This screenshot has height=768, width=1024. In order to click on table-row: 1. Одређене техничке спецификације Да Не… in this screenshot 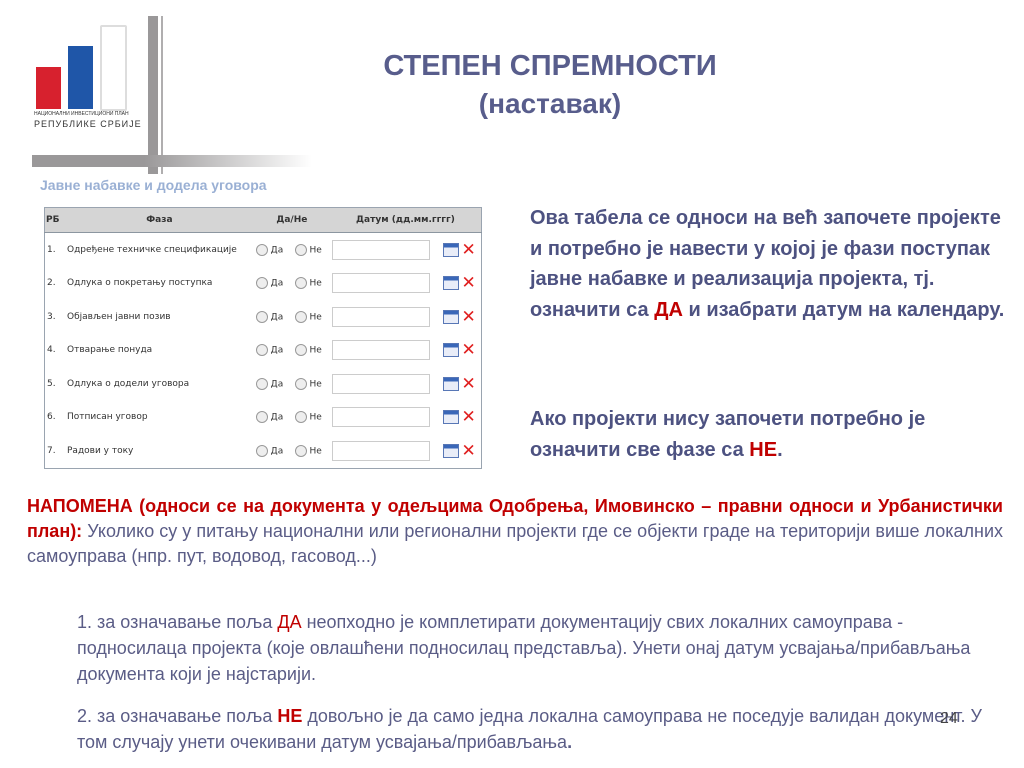, I will do `click(263, 250)`.